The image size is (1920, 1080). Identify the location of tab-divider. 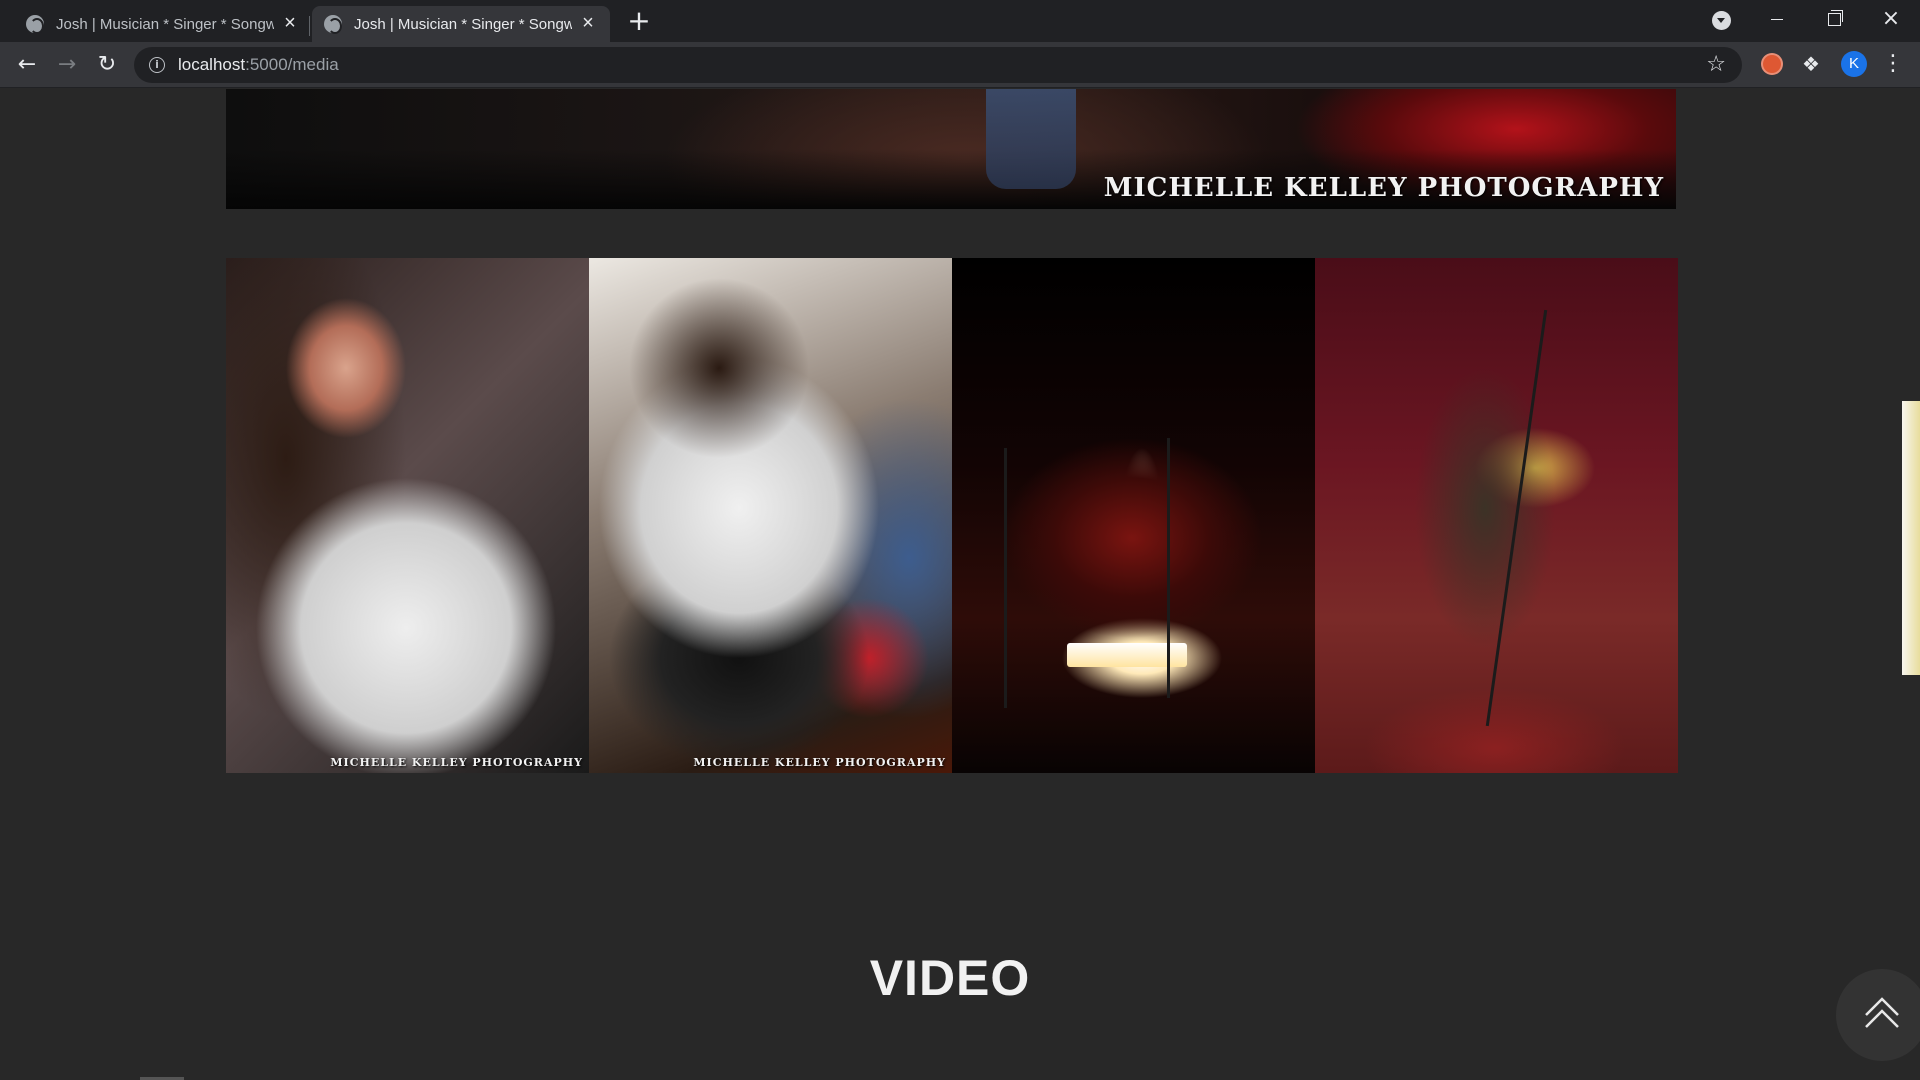
(309, 26).